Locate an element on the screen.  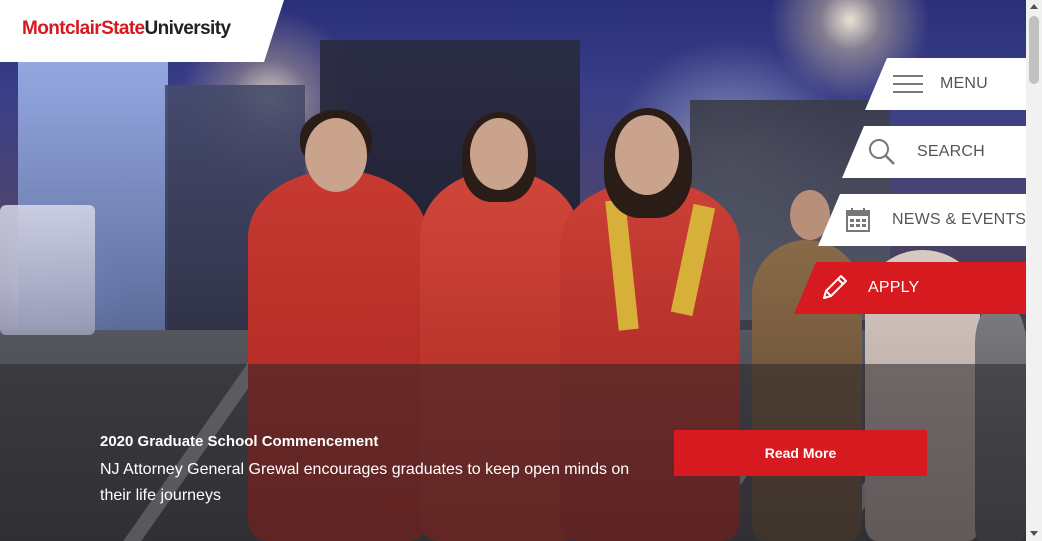
apply-label: APPLY is located at coordinates (894, 287).